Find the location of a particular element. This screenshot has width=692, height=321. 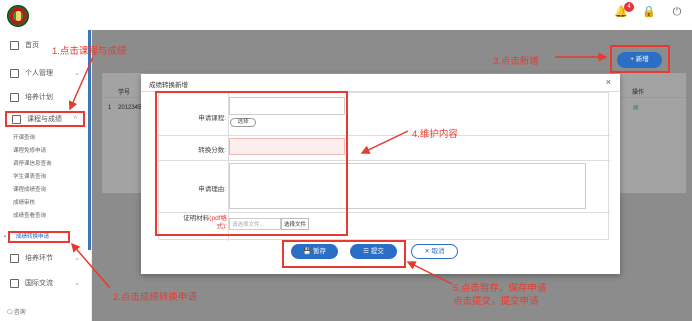

user-icon is located at coordinates (14, 73).